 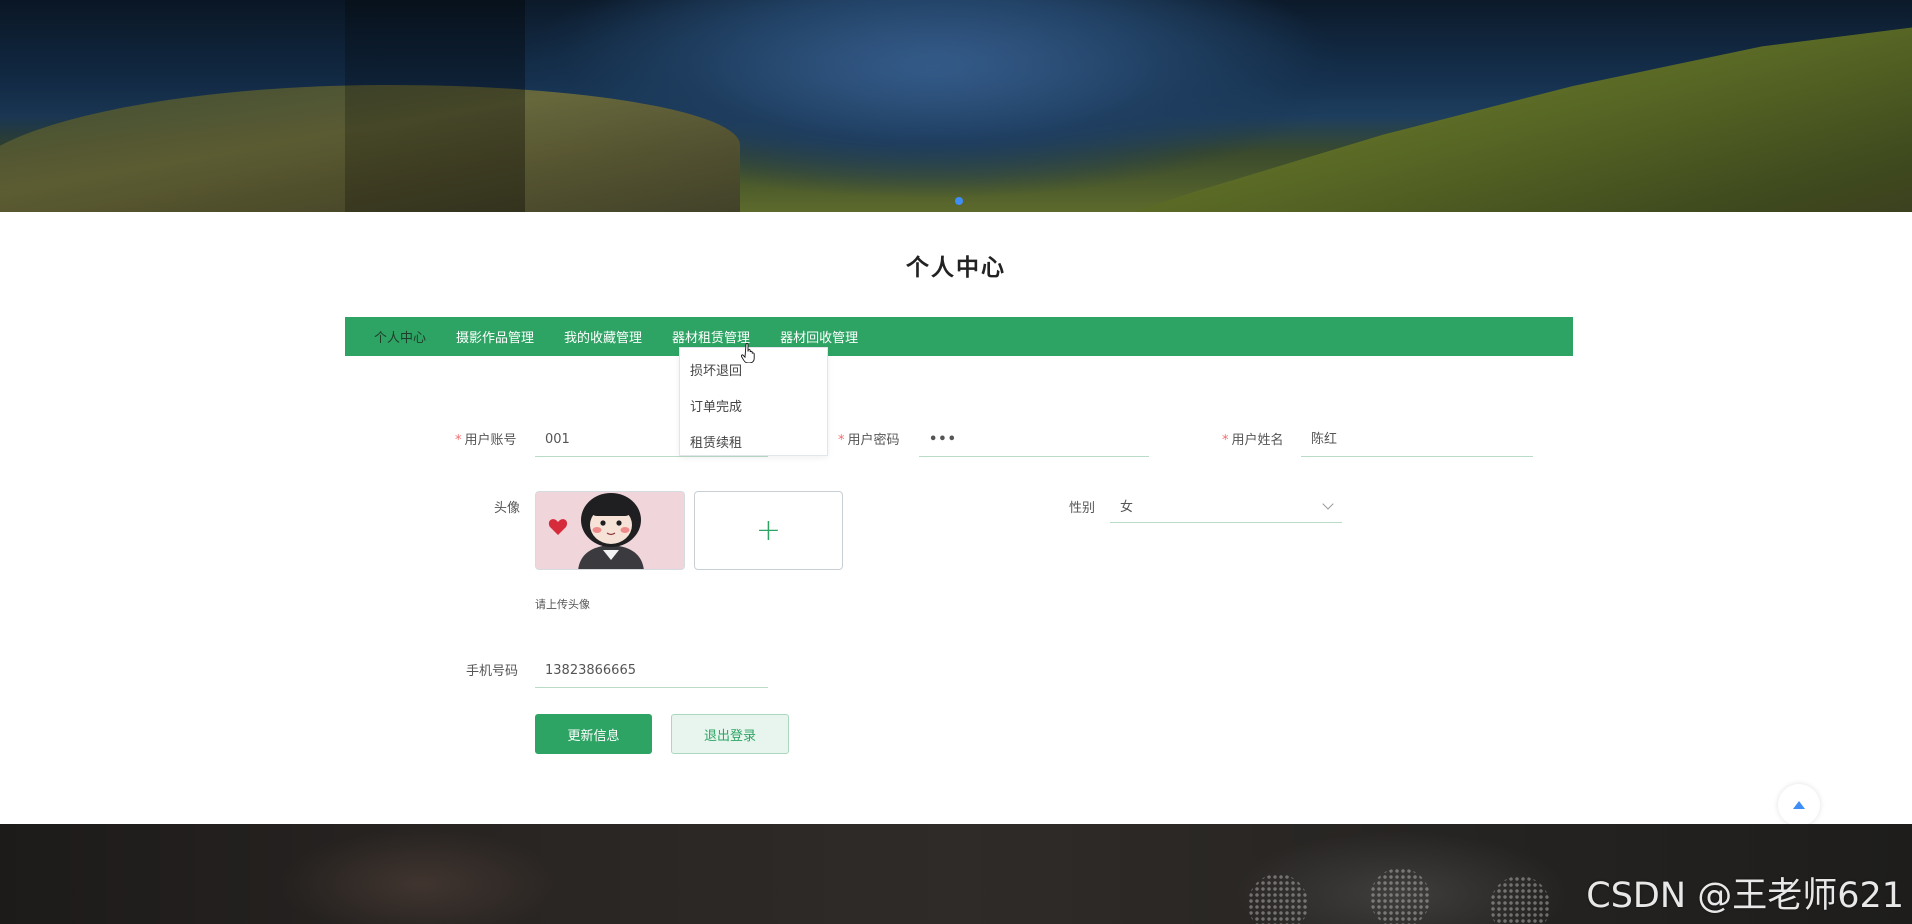 What do you see at coordinates (1328, 503) in the screenshot?
I see `chevron-down-icon` at bounding box center [1328, 503].